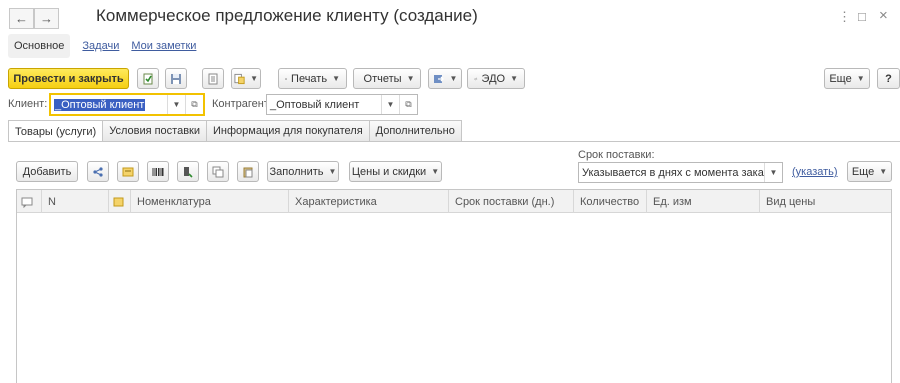 This screenshot has width=900, height=383. Describe the element at coordinates (844, 17) in the screenshot. I see `more-menu-icon: ⋮` at that location.